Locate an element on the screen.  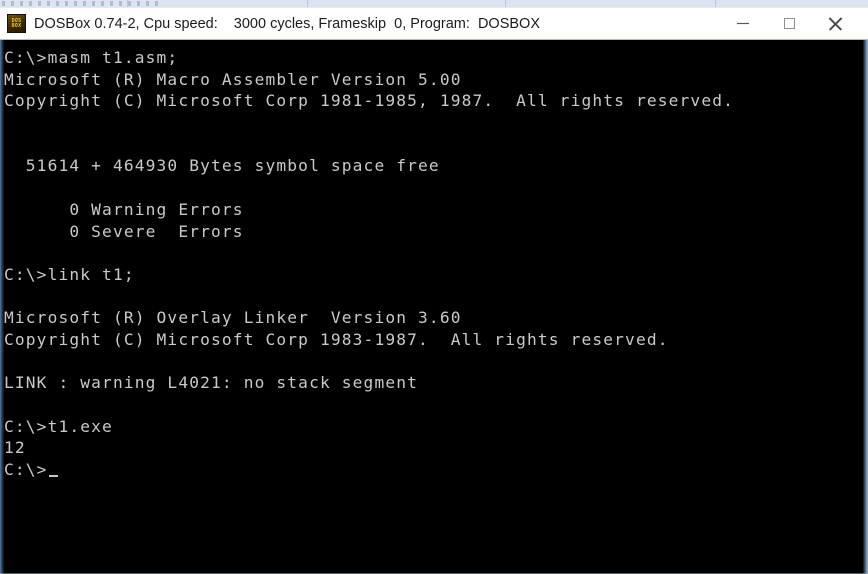
console-line: C:\>t1.exe is located at coordinates (58, 426).